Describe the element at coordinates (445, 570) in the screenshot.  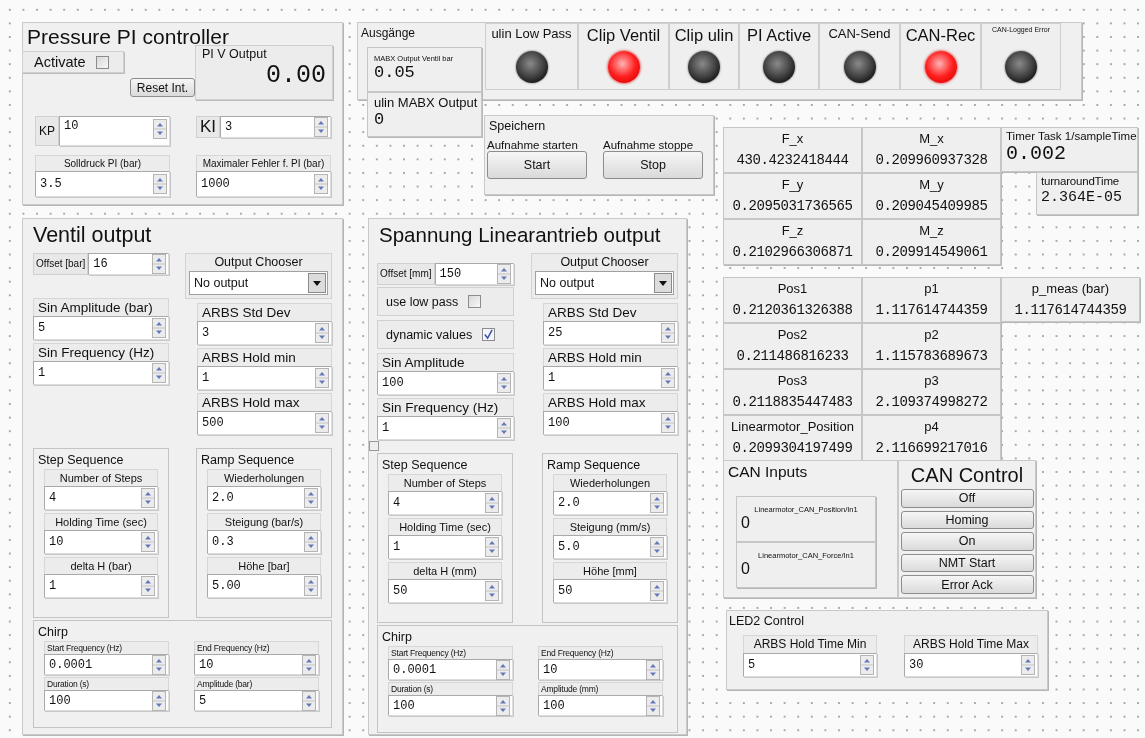
I see `field-label: delta H (mm)` at that location.